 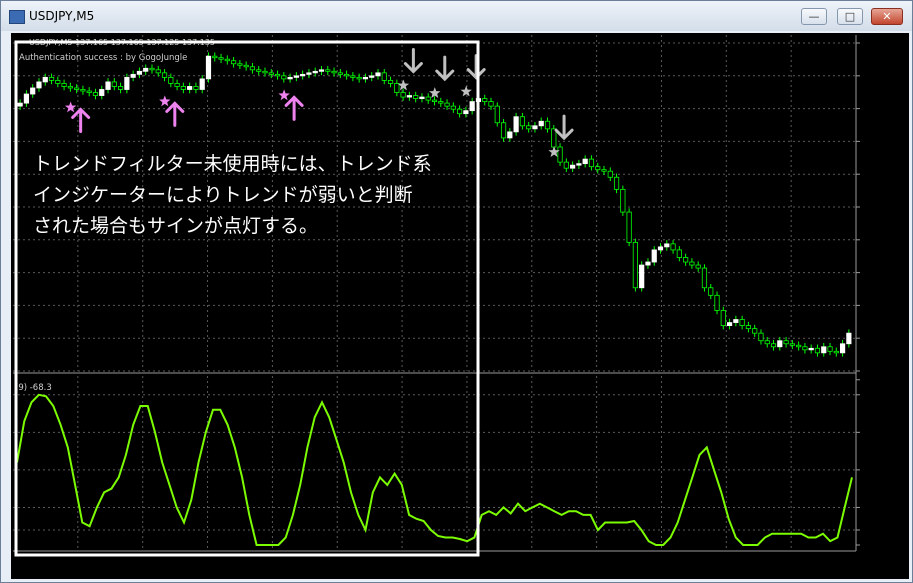 I want to click on maximize-button: □, so click(x=850, y=16).